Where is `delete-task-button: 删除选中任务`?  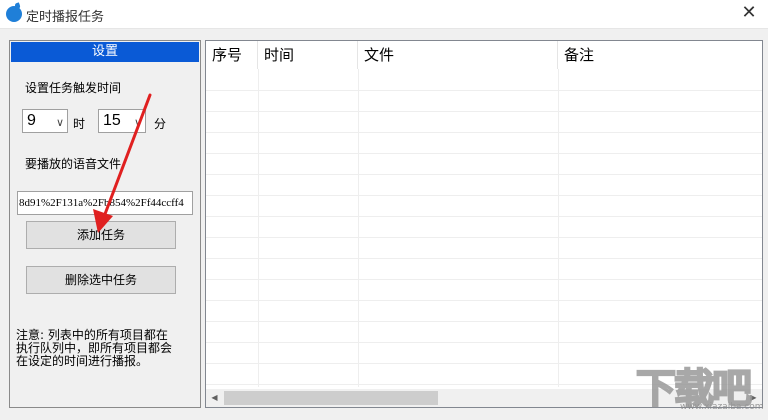
delete-task-button: 删除选中任务 is located at coordinates (101, 280).